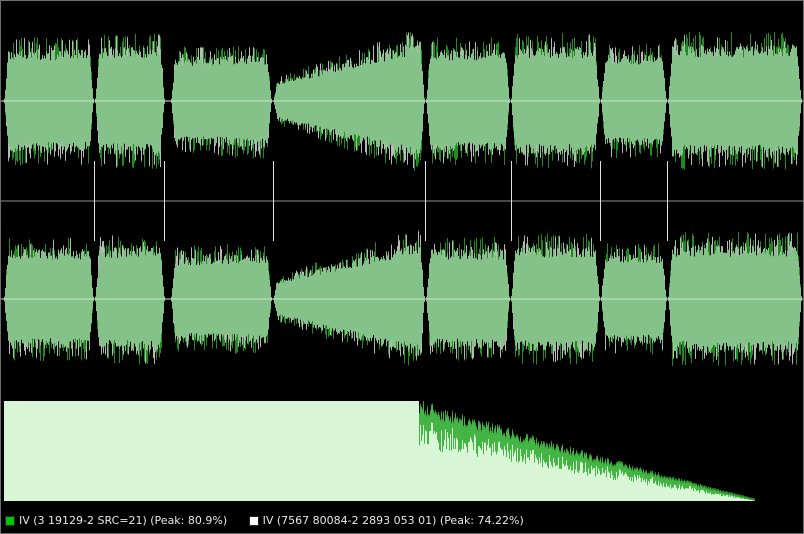  Describe the element at coordinates (10, 521) in the screenshot. I see `track-a-color-swatch` at that location.